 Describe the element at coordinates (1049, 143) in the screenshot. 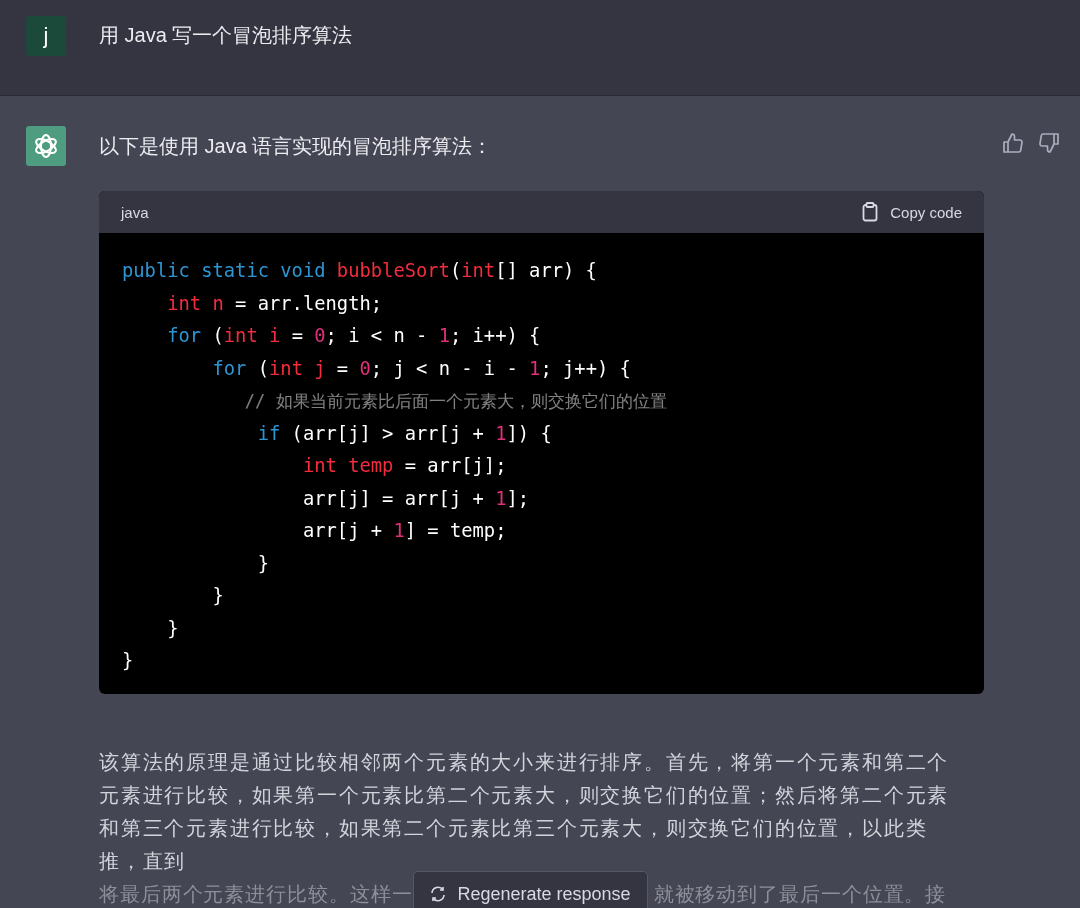

I see `thumbs-down-icon` at that location.